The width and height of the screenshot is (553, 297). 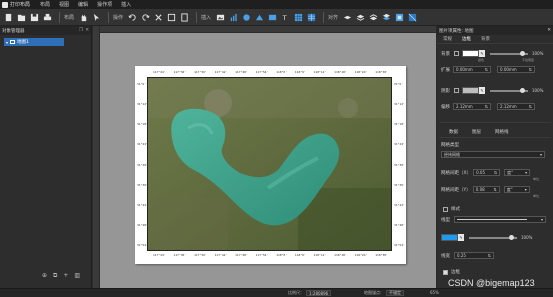 What do you see at coordinates (445, 209) in the screenshot?
I see `style-checkbox` at bounding box center [445, 209].